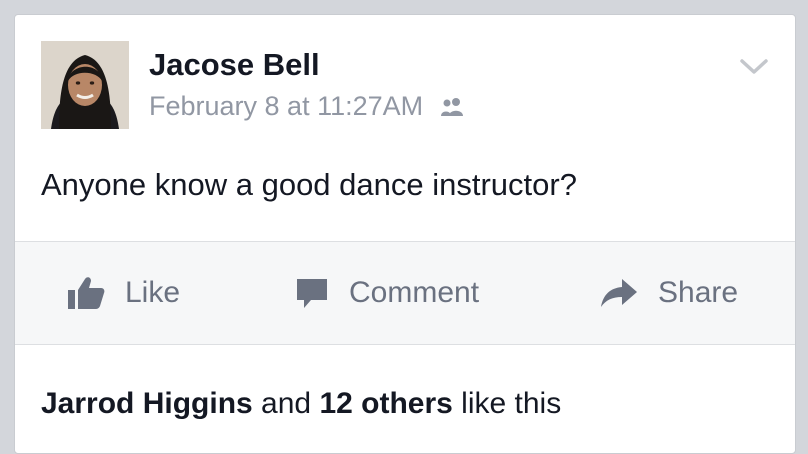  I want to click on chevron-down-icon, so click(754, 67).